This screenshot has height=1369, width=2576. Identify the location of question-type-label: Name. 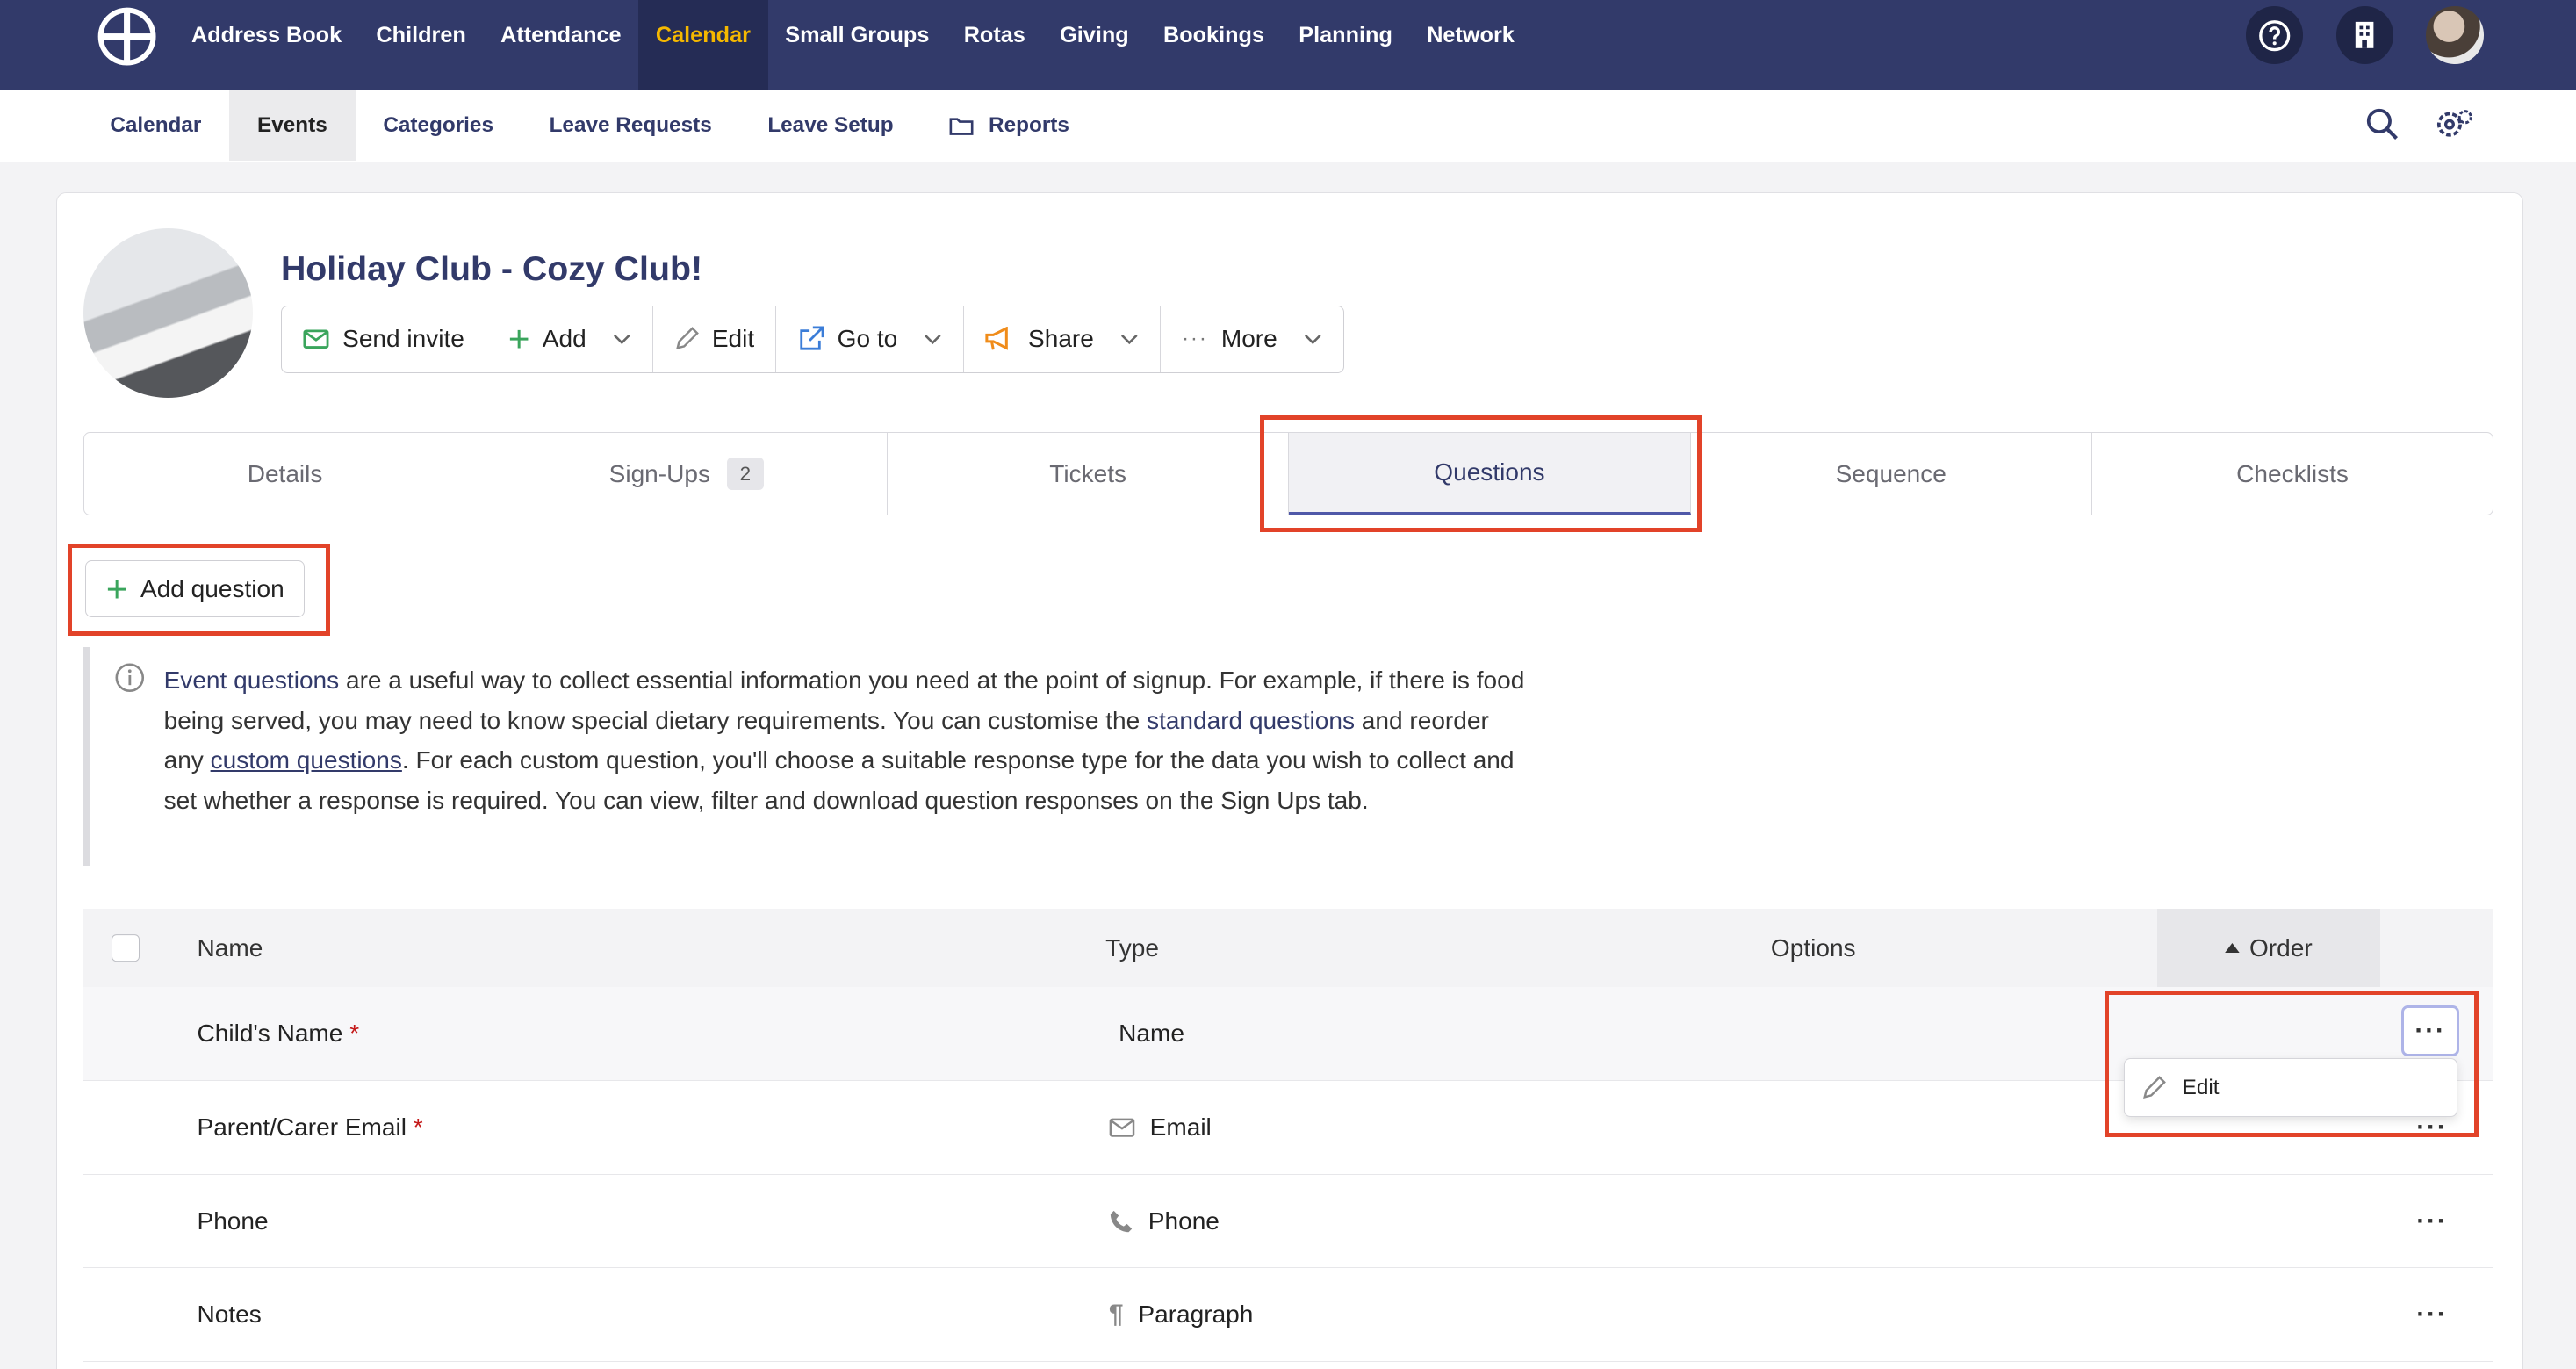
(1151, 1034).